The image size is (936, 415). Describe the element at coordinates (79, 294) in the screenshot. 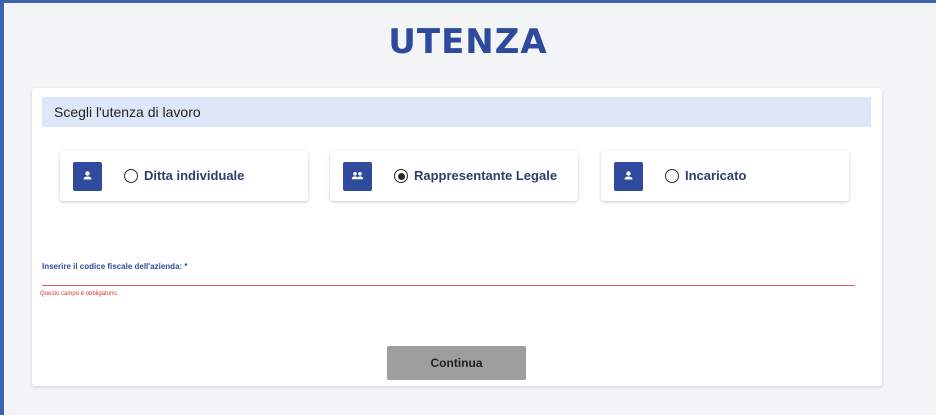

I see `fiscal-code-error: Questo campo è obbligatorio.` at that location.